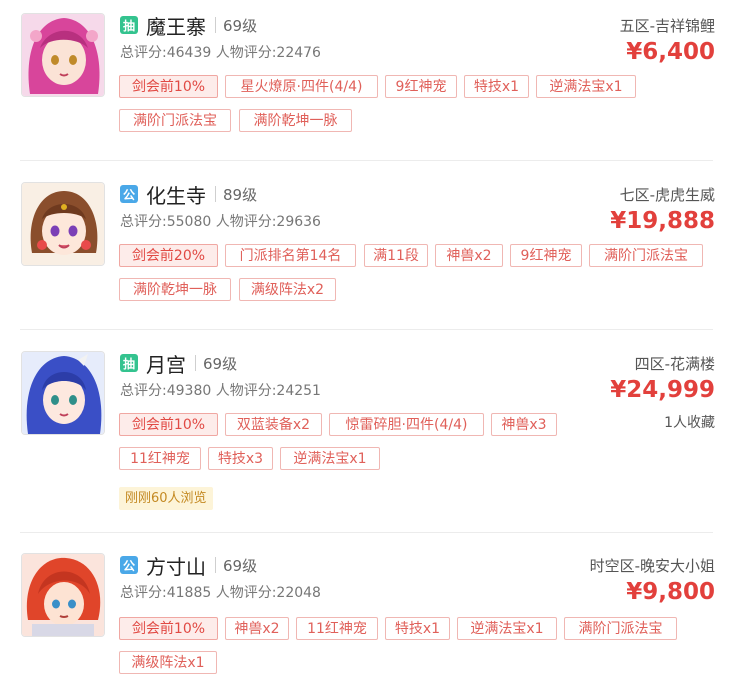  Describe the element at coordinates (168, 662) in the screenshot. I see `tag: 满级阵法x1` at that location.